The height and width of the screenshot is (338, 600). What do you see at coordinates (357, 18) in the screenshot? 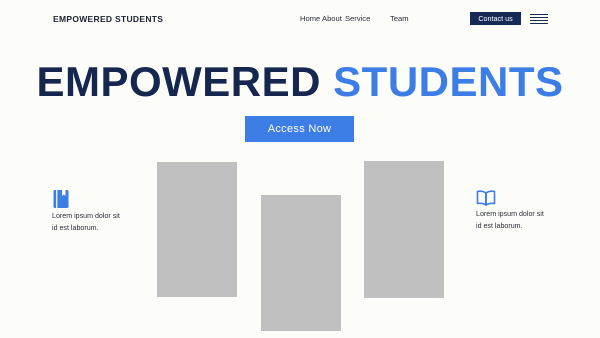
I see `nav-link-service: Service` at bounding box center [357, 18].